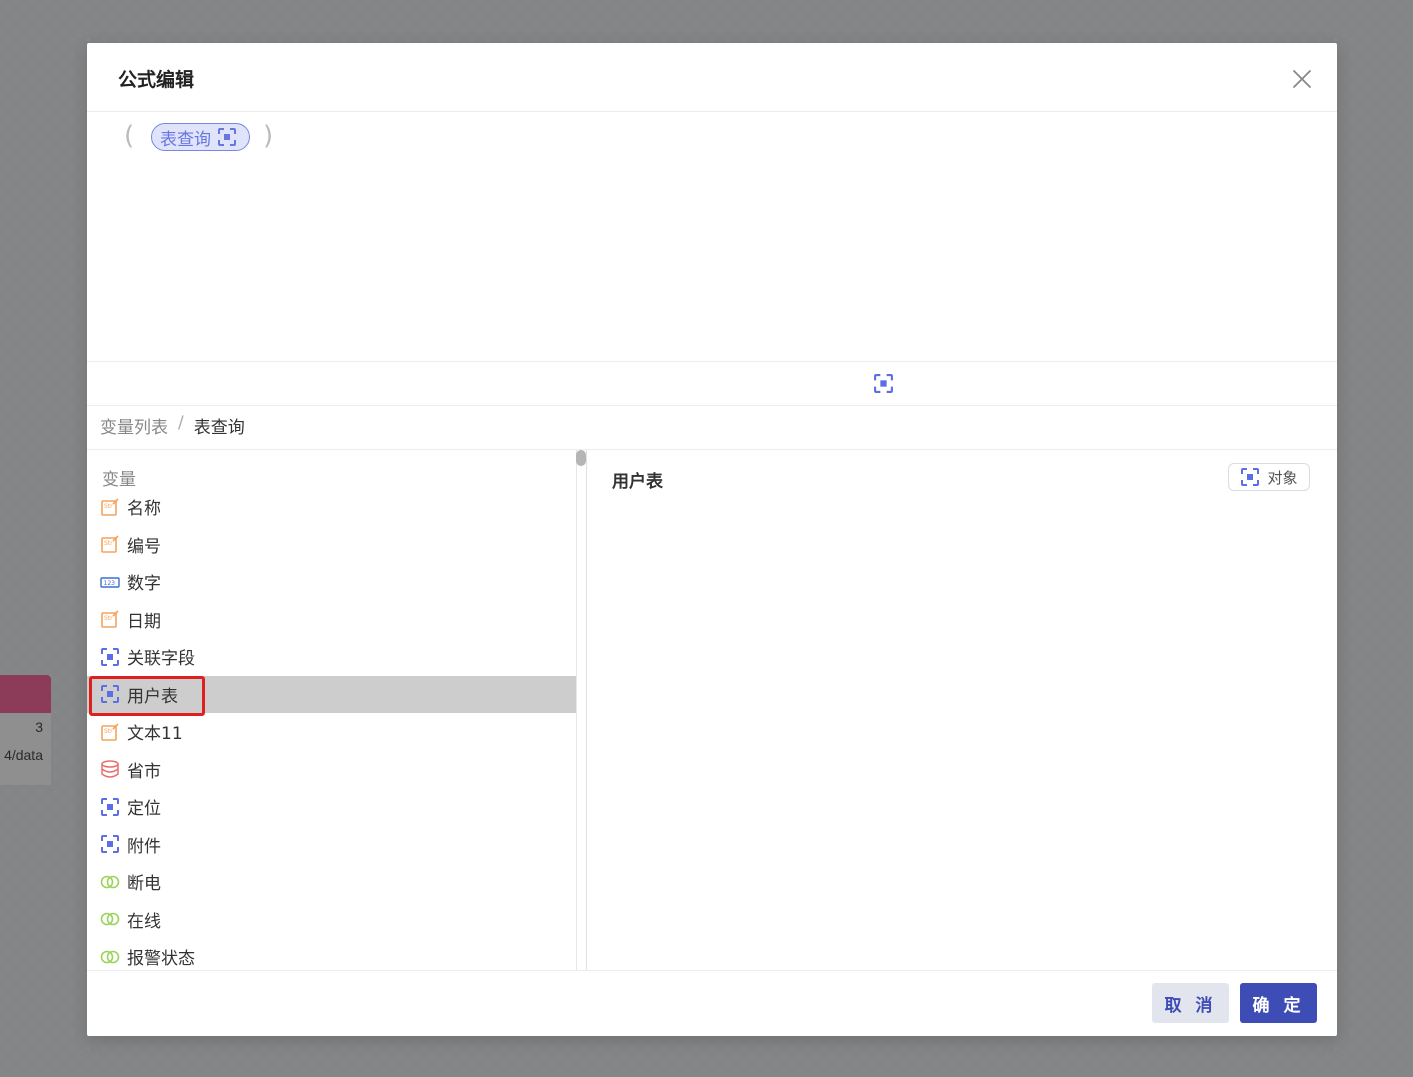 The width and height of the screenshot is (1413, 1077). What do you see at coordinates (25, 741) in the screenshot?
I see `background-node-text: 3 4/data` at bounding box center [25, 741].